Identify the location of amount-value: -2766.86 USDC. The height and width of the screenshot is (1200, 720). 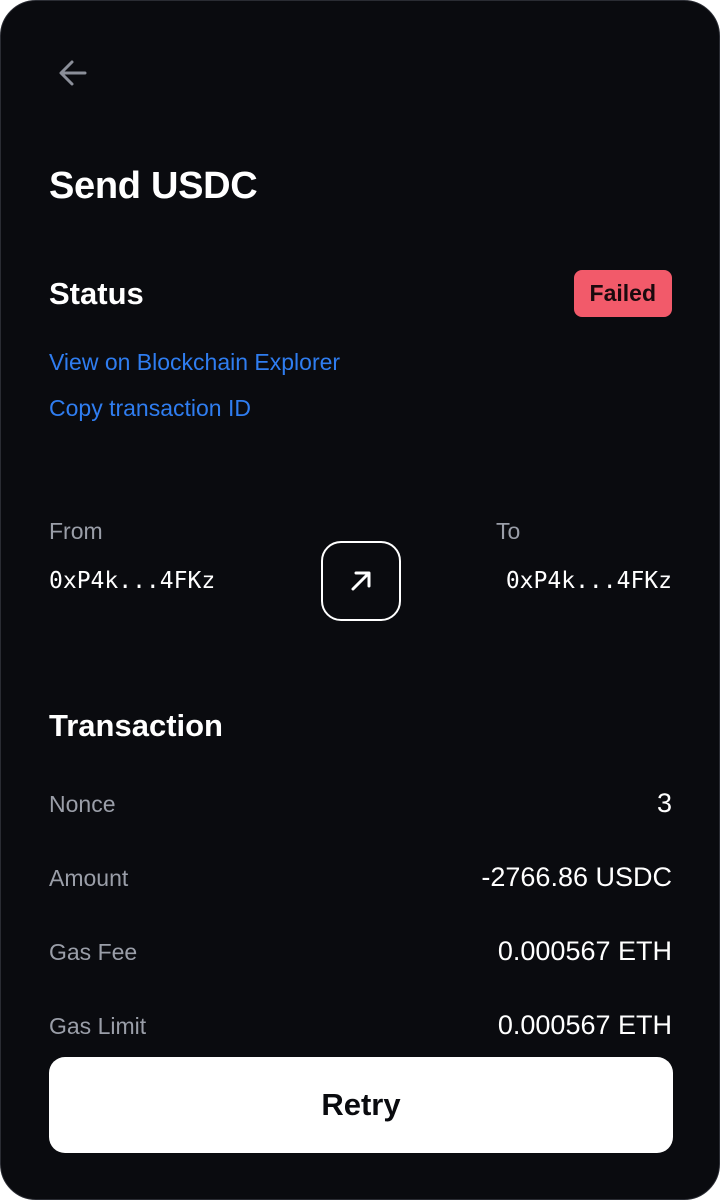
(576, 877).